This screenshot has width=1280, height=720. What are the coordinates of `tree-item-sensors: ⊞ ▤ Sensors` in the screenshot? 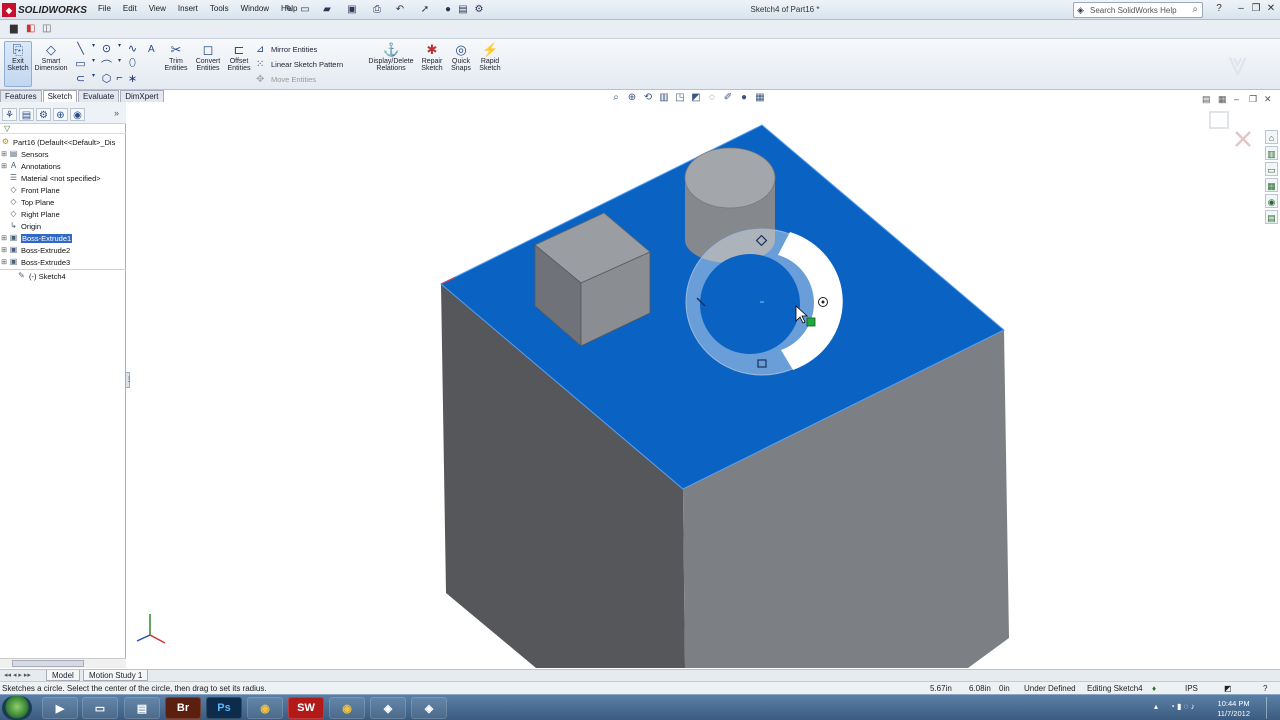 It's located at (63, 154).